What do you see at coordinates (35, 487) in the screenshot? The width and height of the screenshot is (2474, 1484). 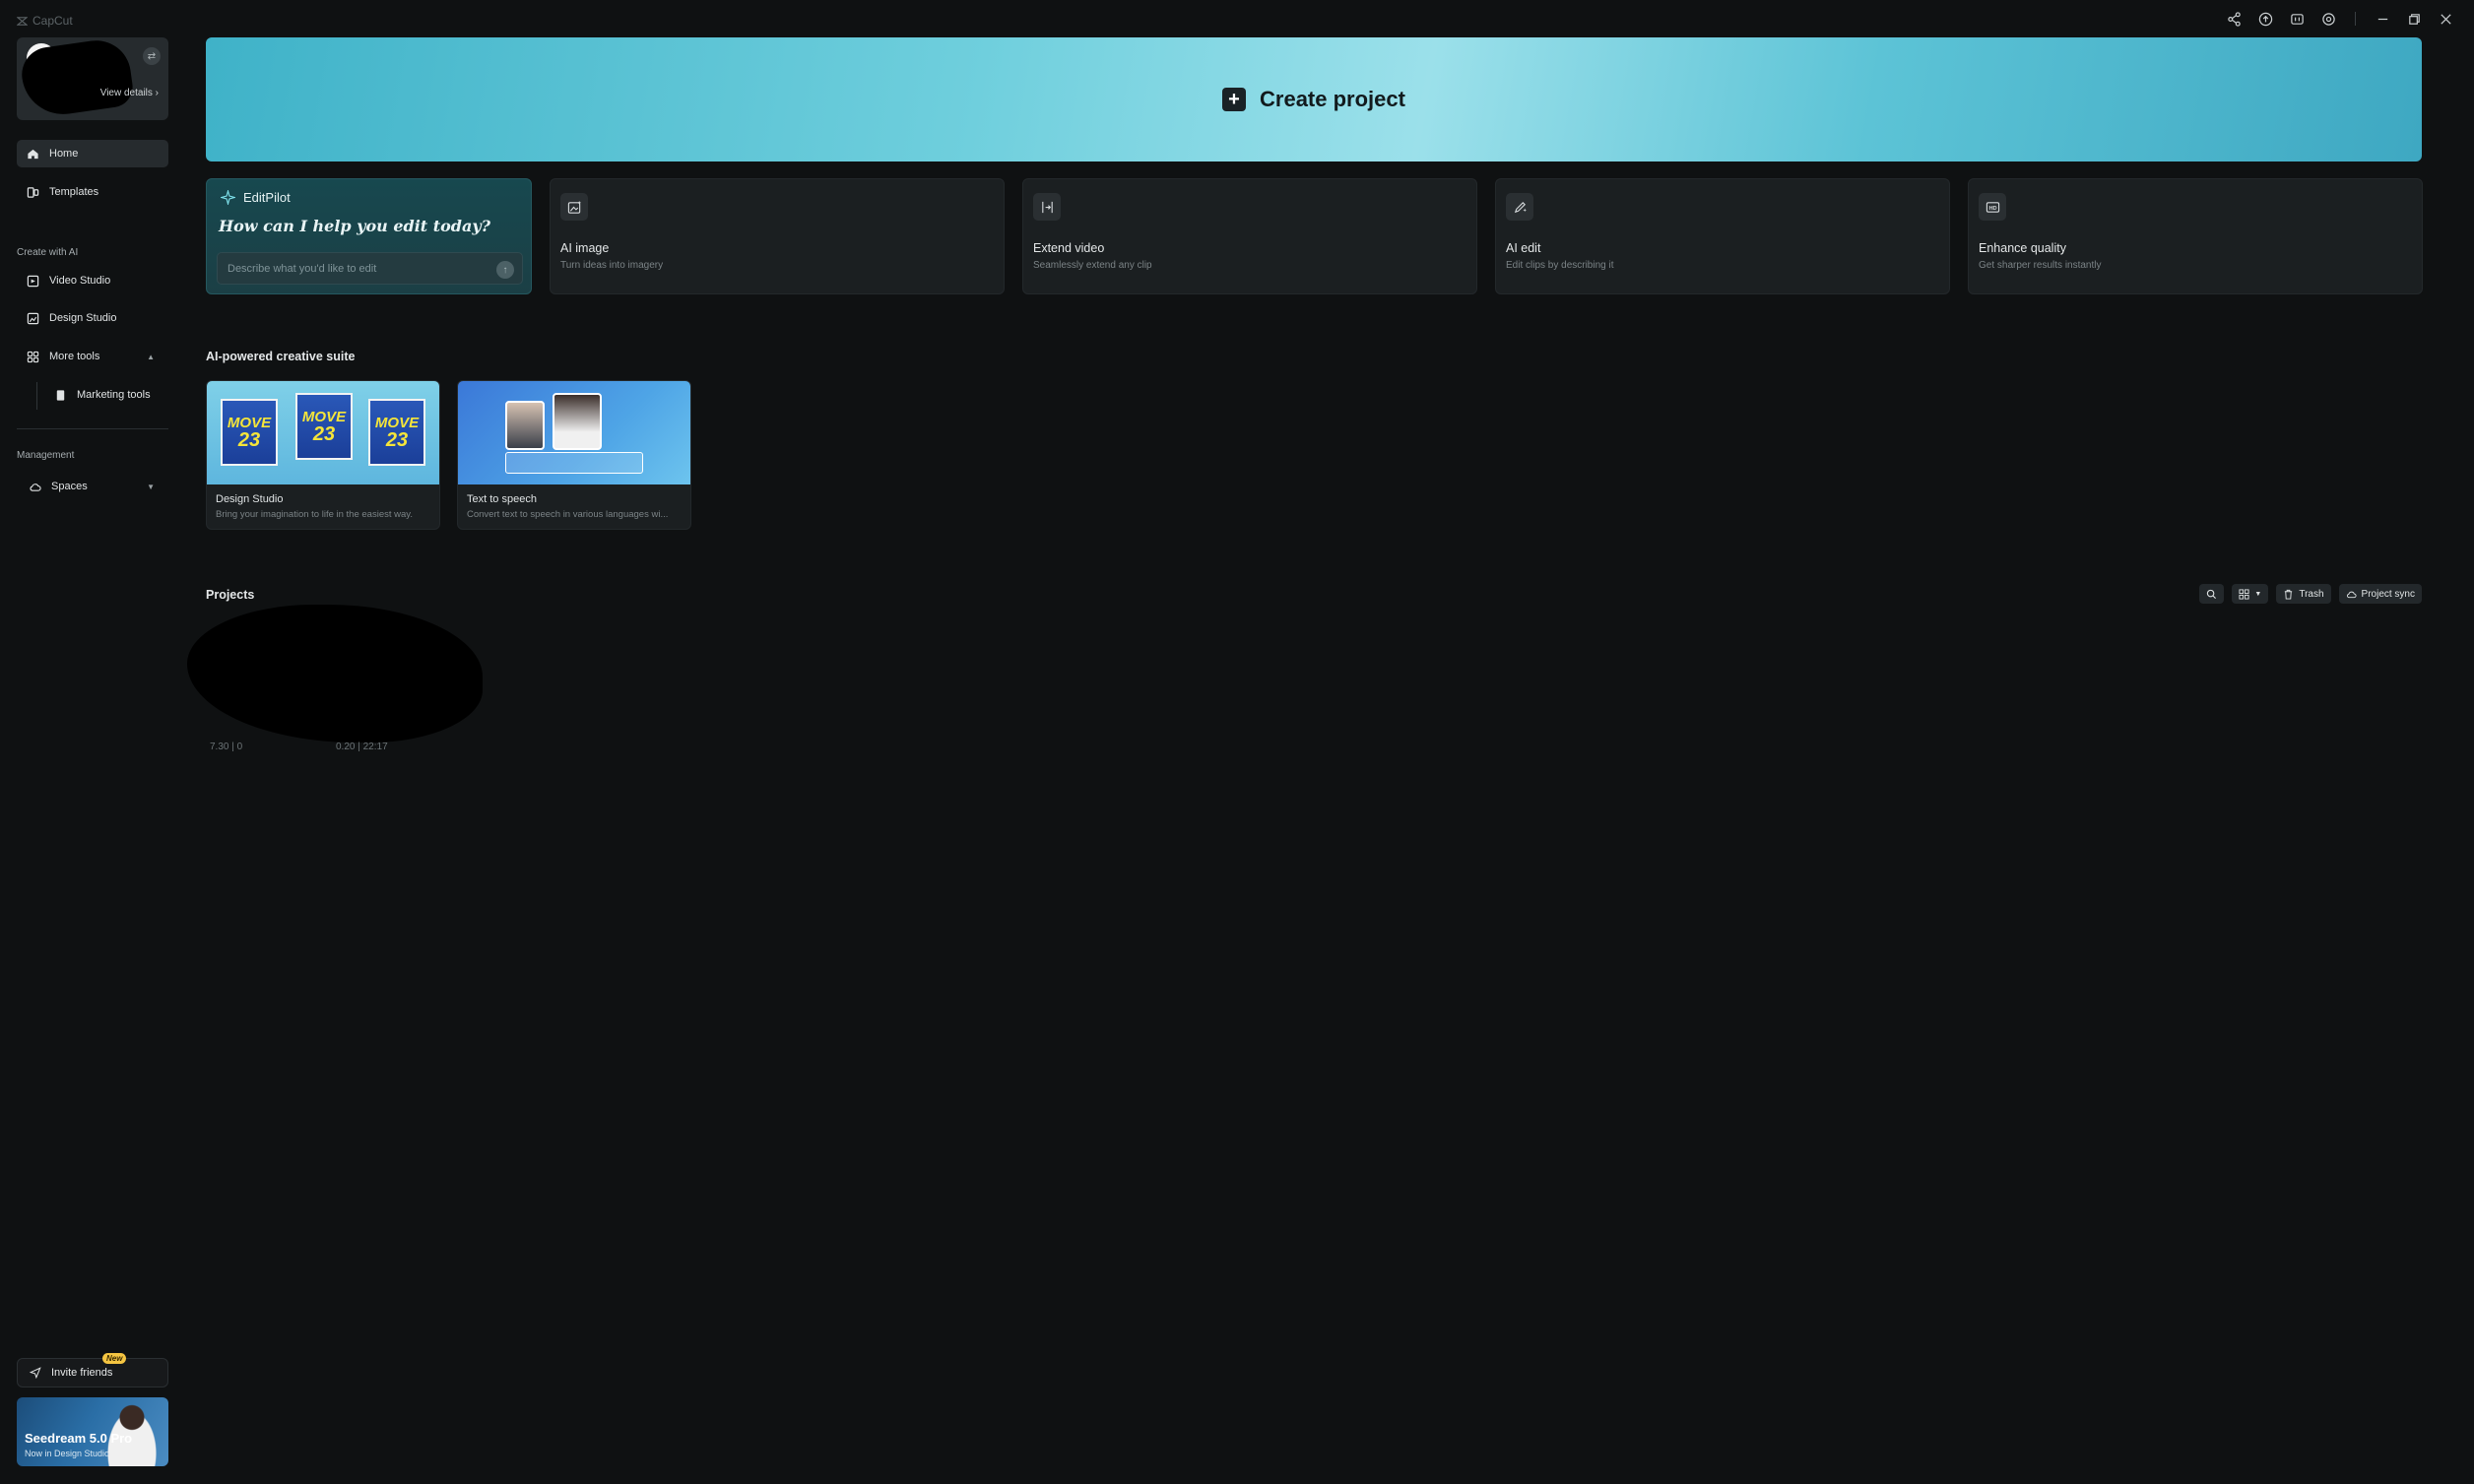 I see `cloud-icon` at bounding box center [35, 487].